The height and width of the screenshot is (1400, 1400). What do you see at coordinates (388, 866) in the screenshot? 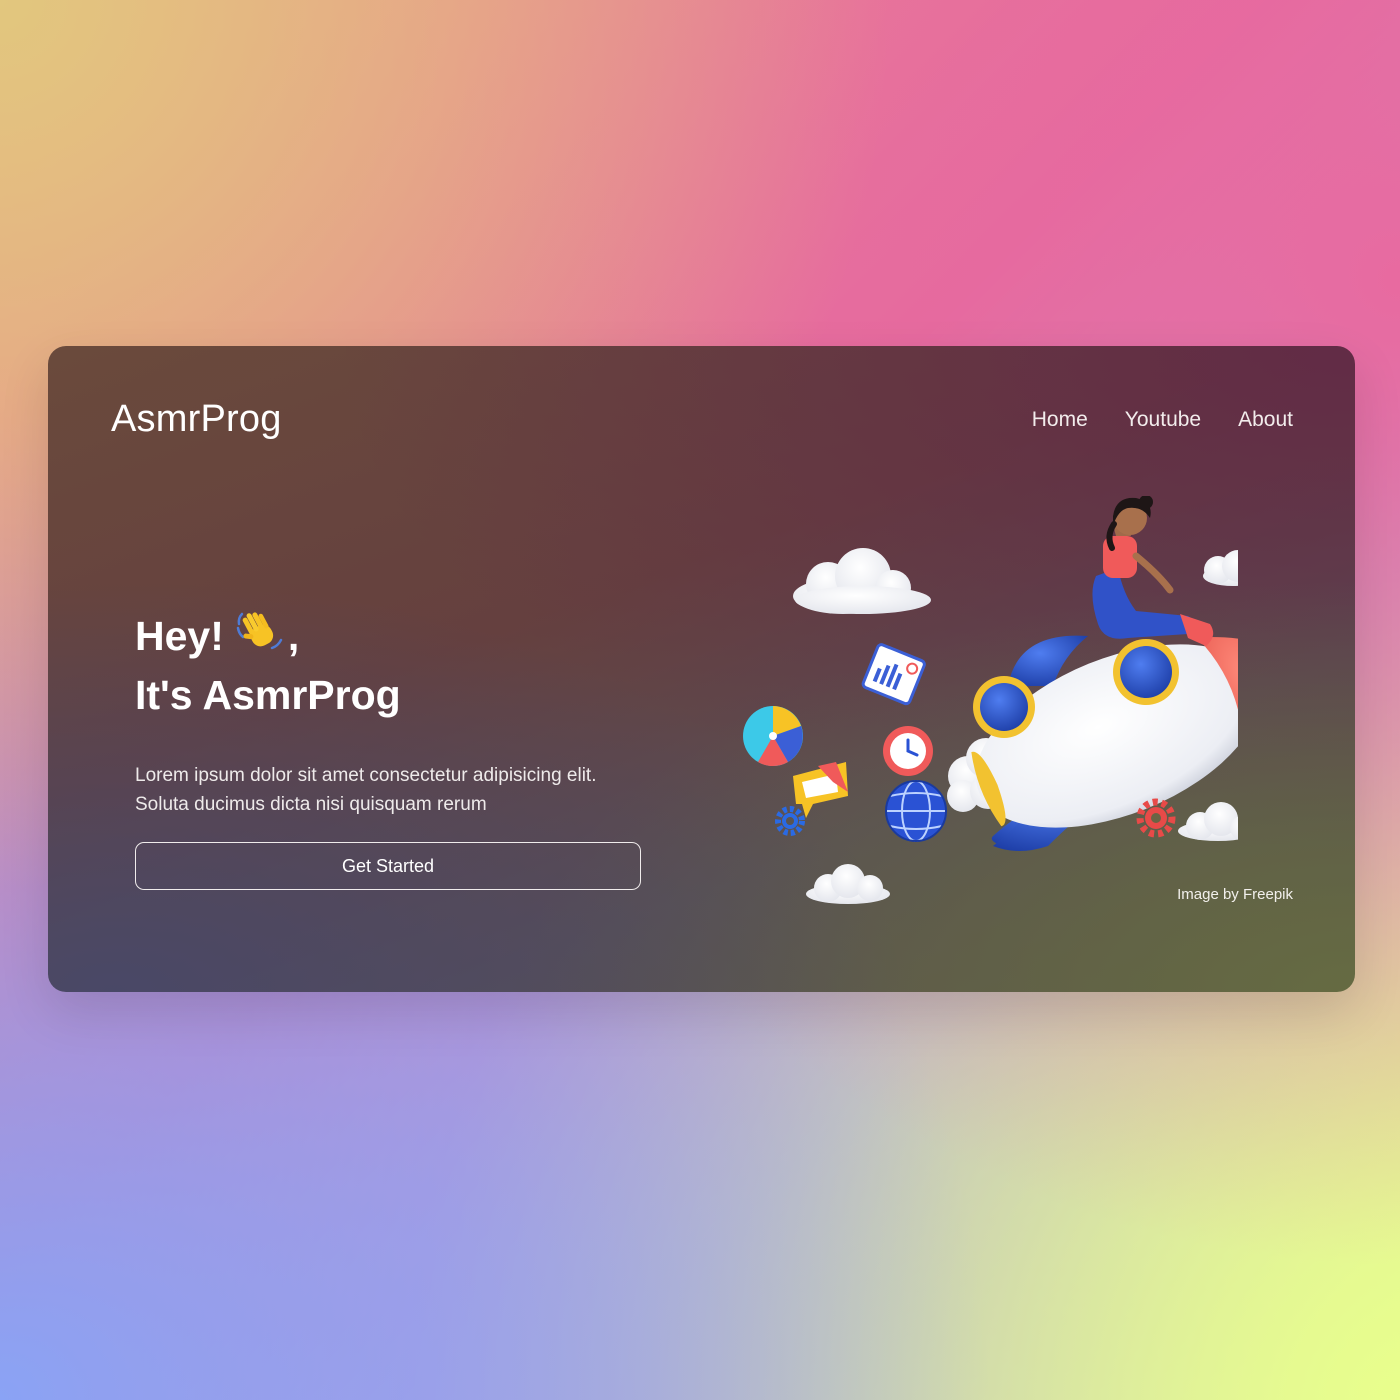
I see `get-started-button: Get Started` at bounding box center [388, 866].